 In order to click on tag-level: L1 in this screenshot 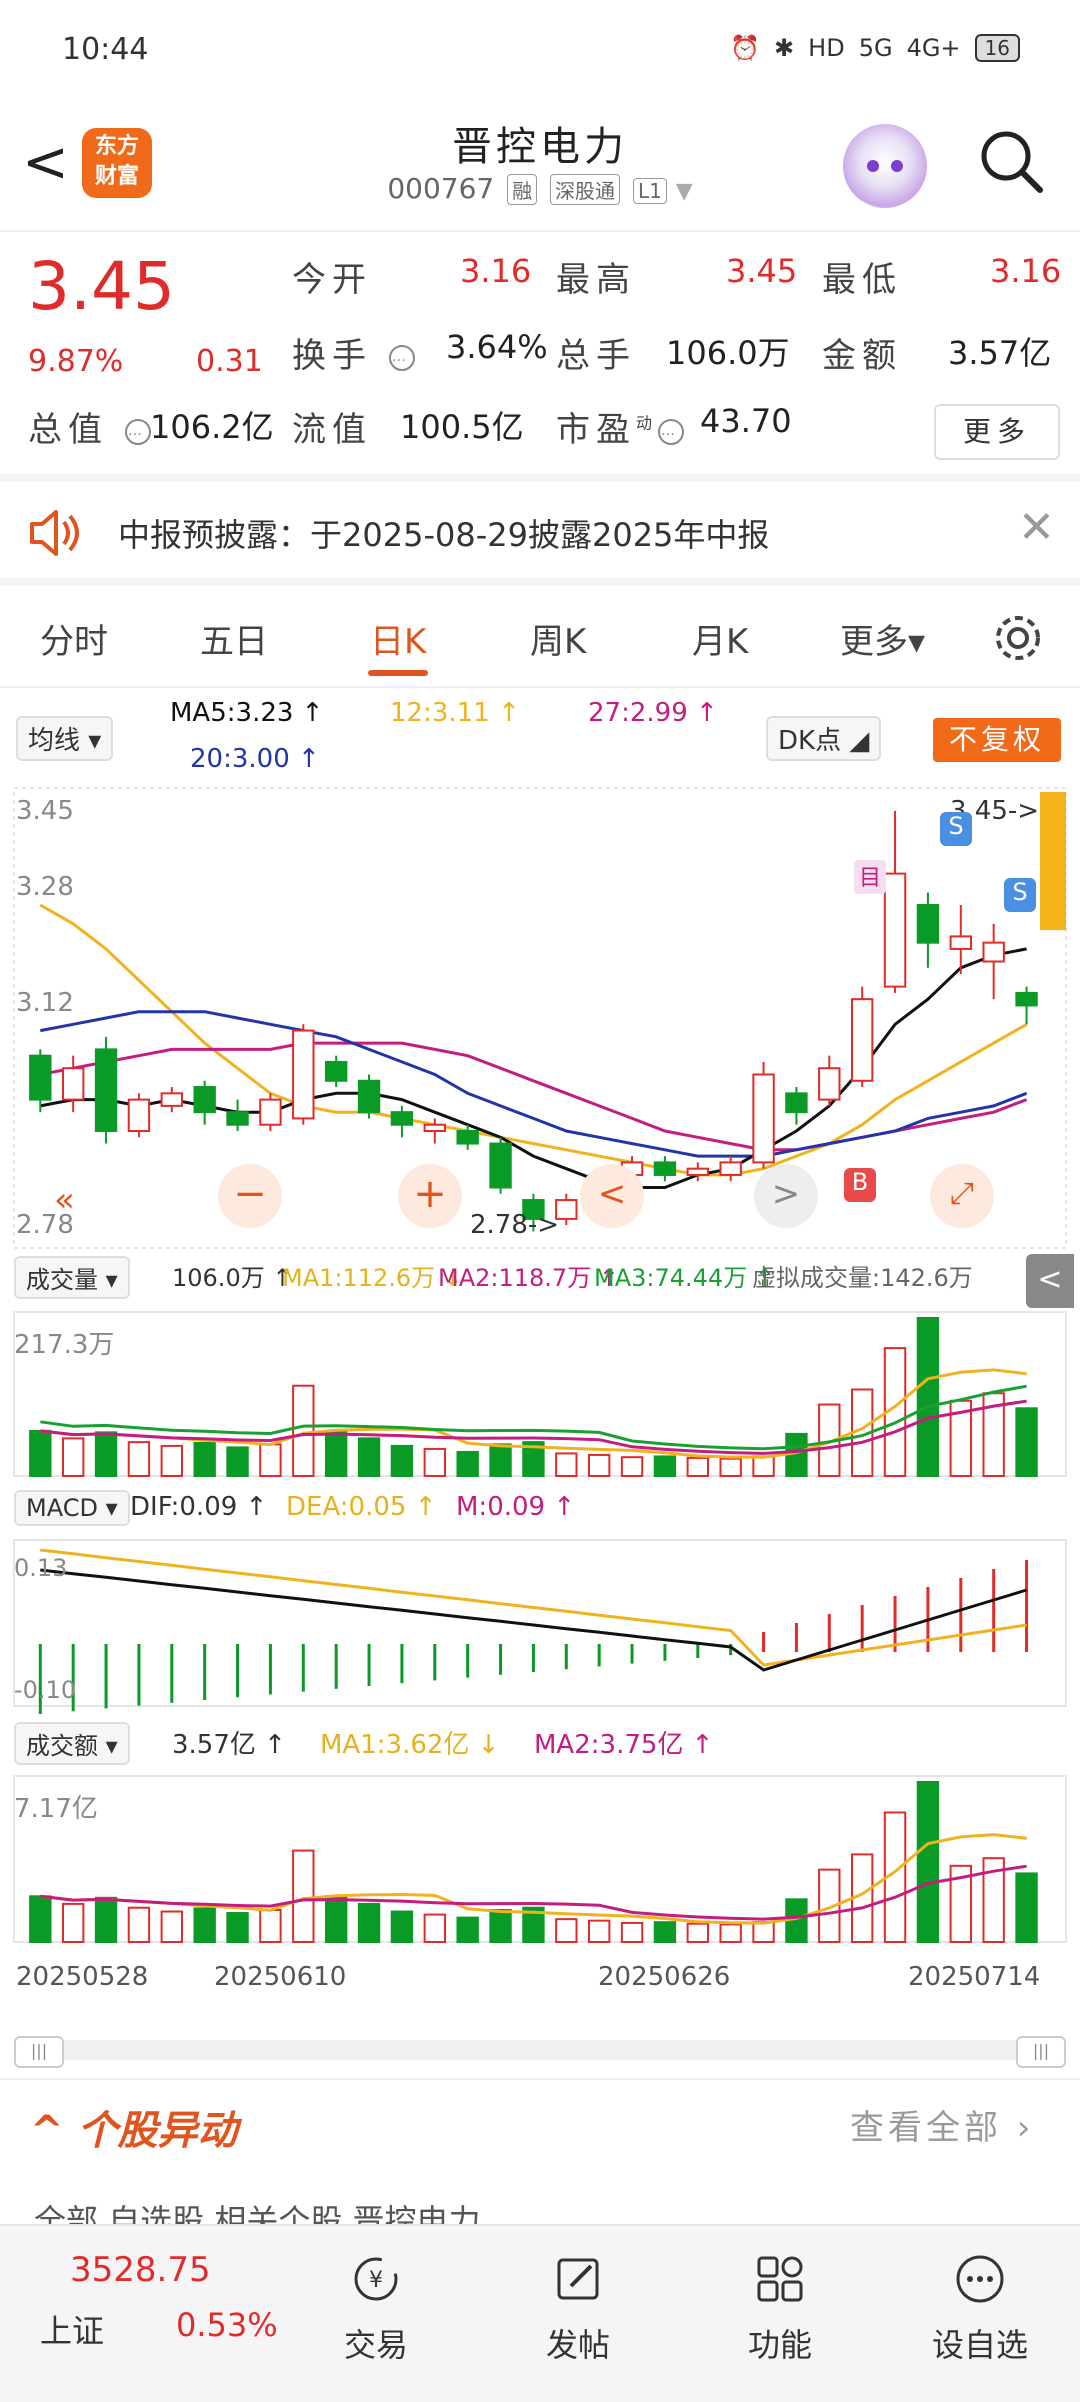, I will do `click(649, 191)`.